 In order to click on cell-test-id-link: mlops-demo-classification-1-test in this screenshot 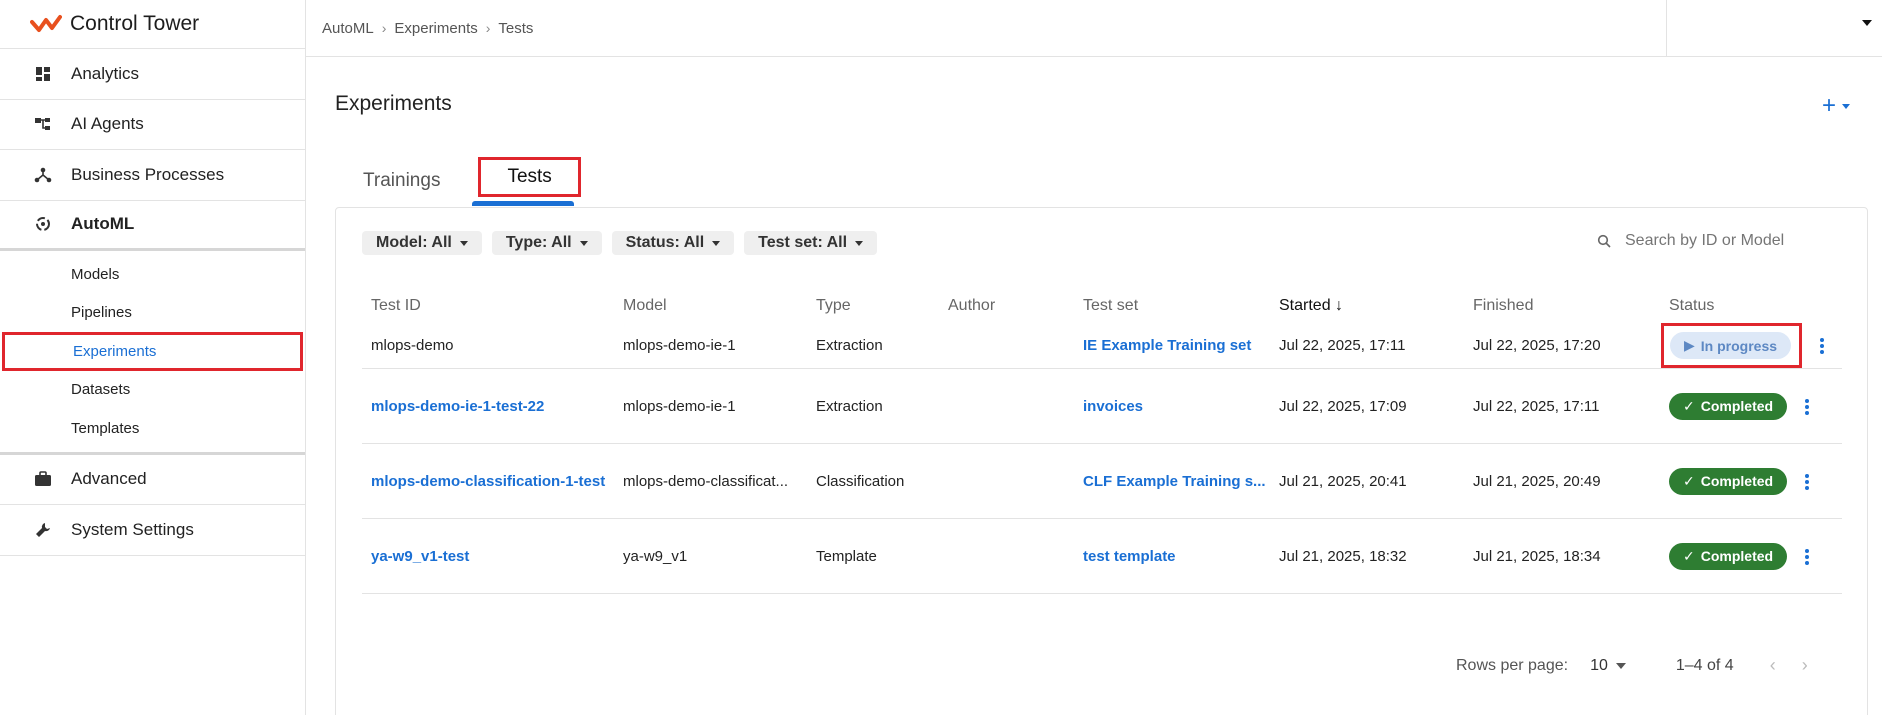, I will do `click(488, 481)`.